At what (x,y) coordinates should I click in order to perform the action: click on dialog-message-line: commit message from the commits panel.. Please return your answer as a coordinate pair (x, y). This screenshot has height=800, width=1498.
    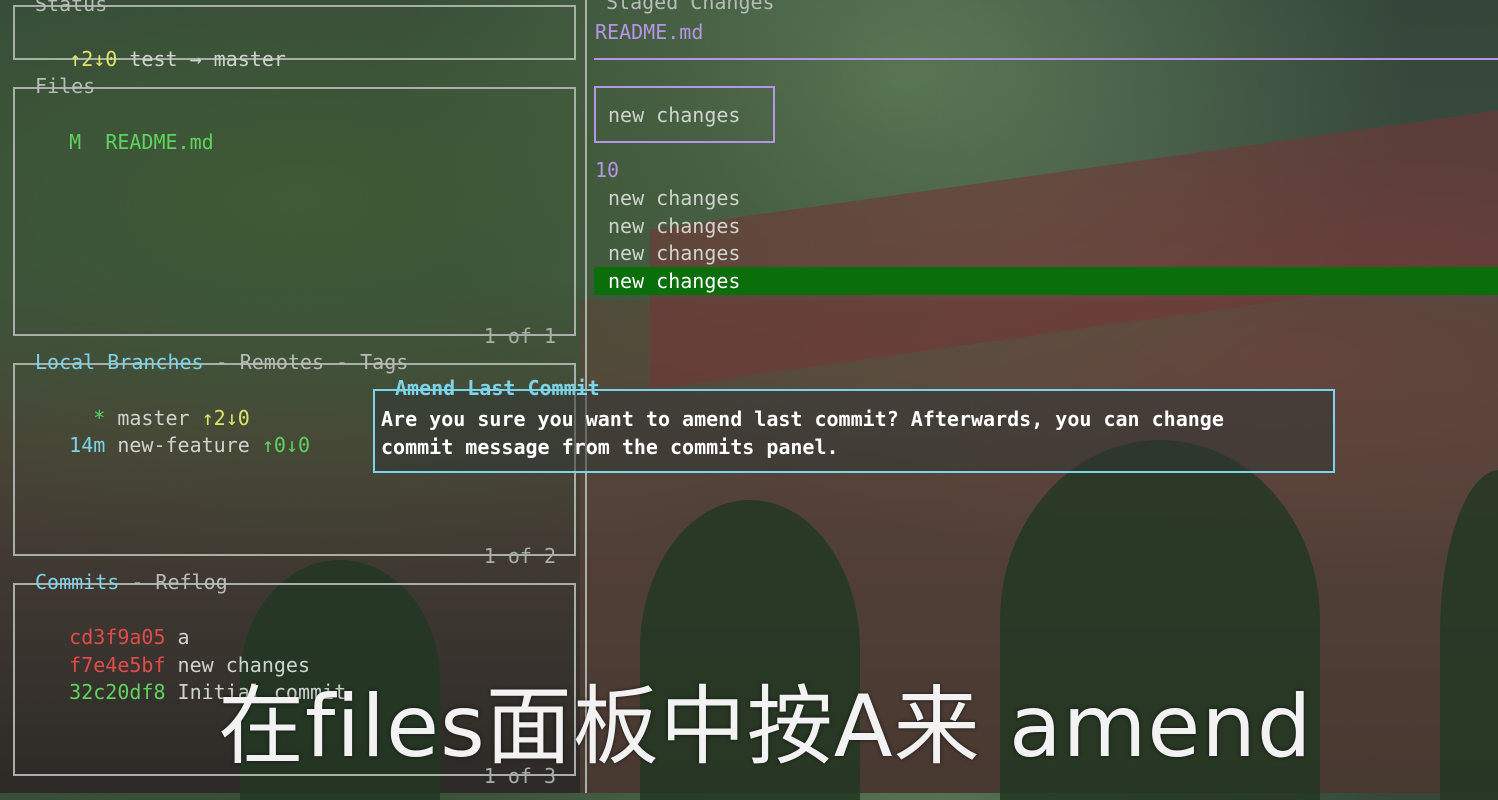
    Looking at the image, I should click on (610, 447).